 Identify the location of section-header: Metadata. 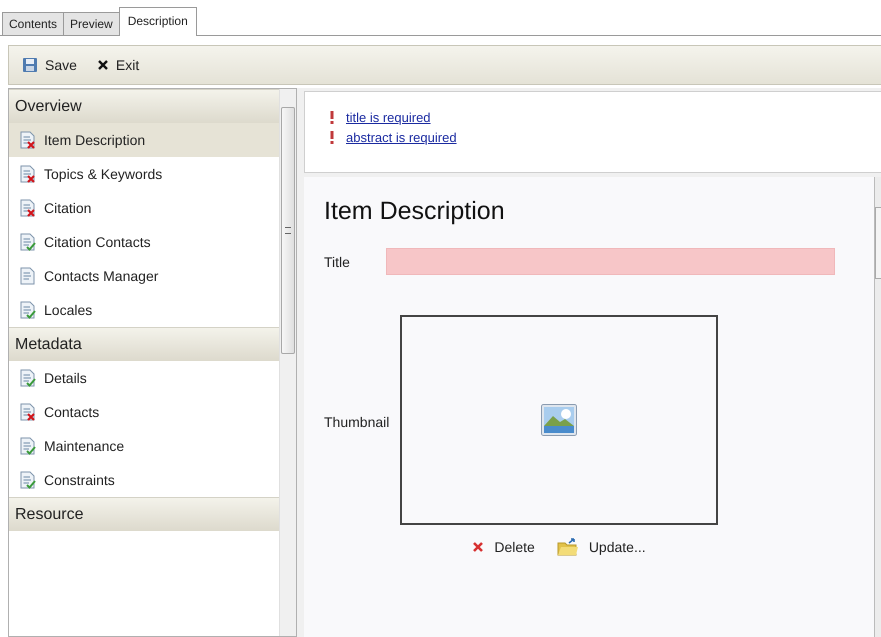
(144, 344).